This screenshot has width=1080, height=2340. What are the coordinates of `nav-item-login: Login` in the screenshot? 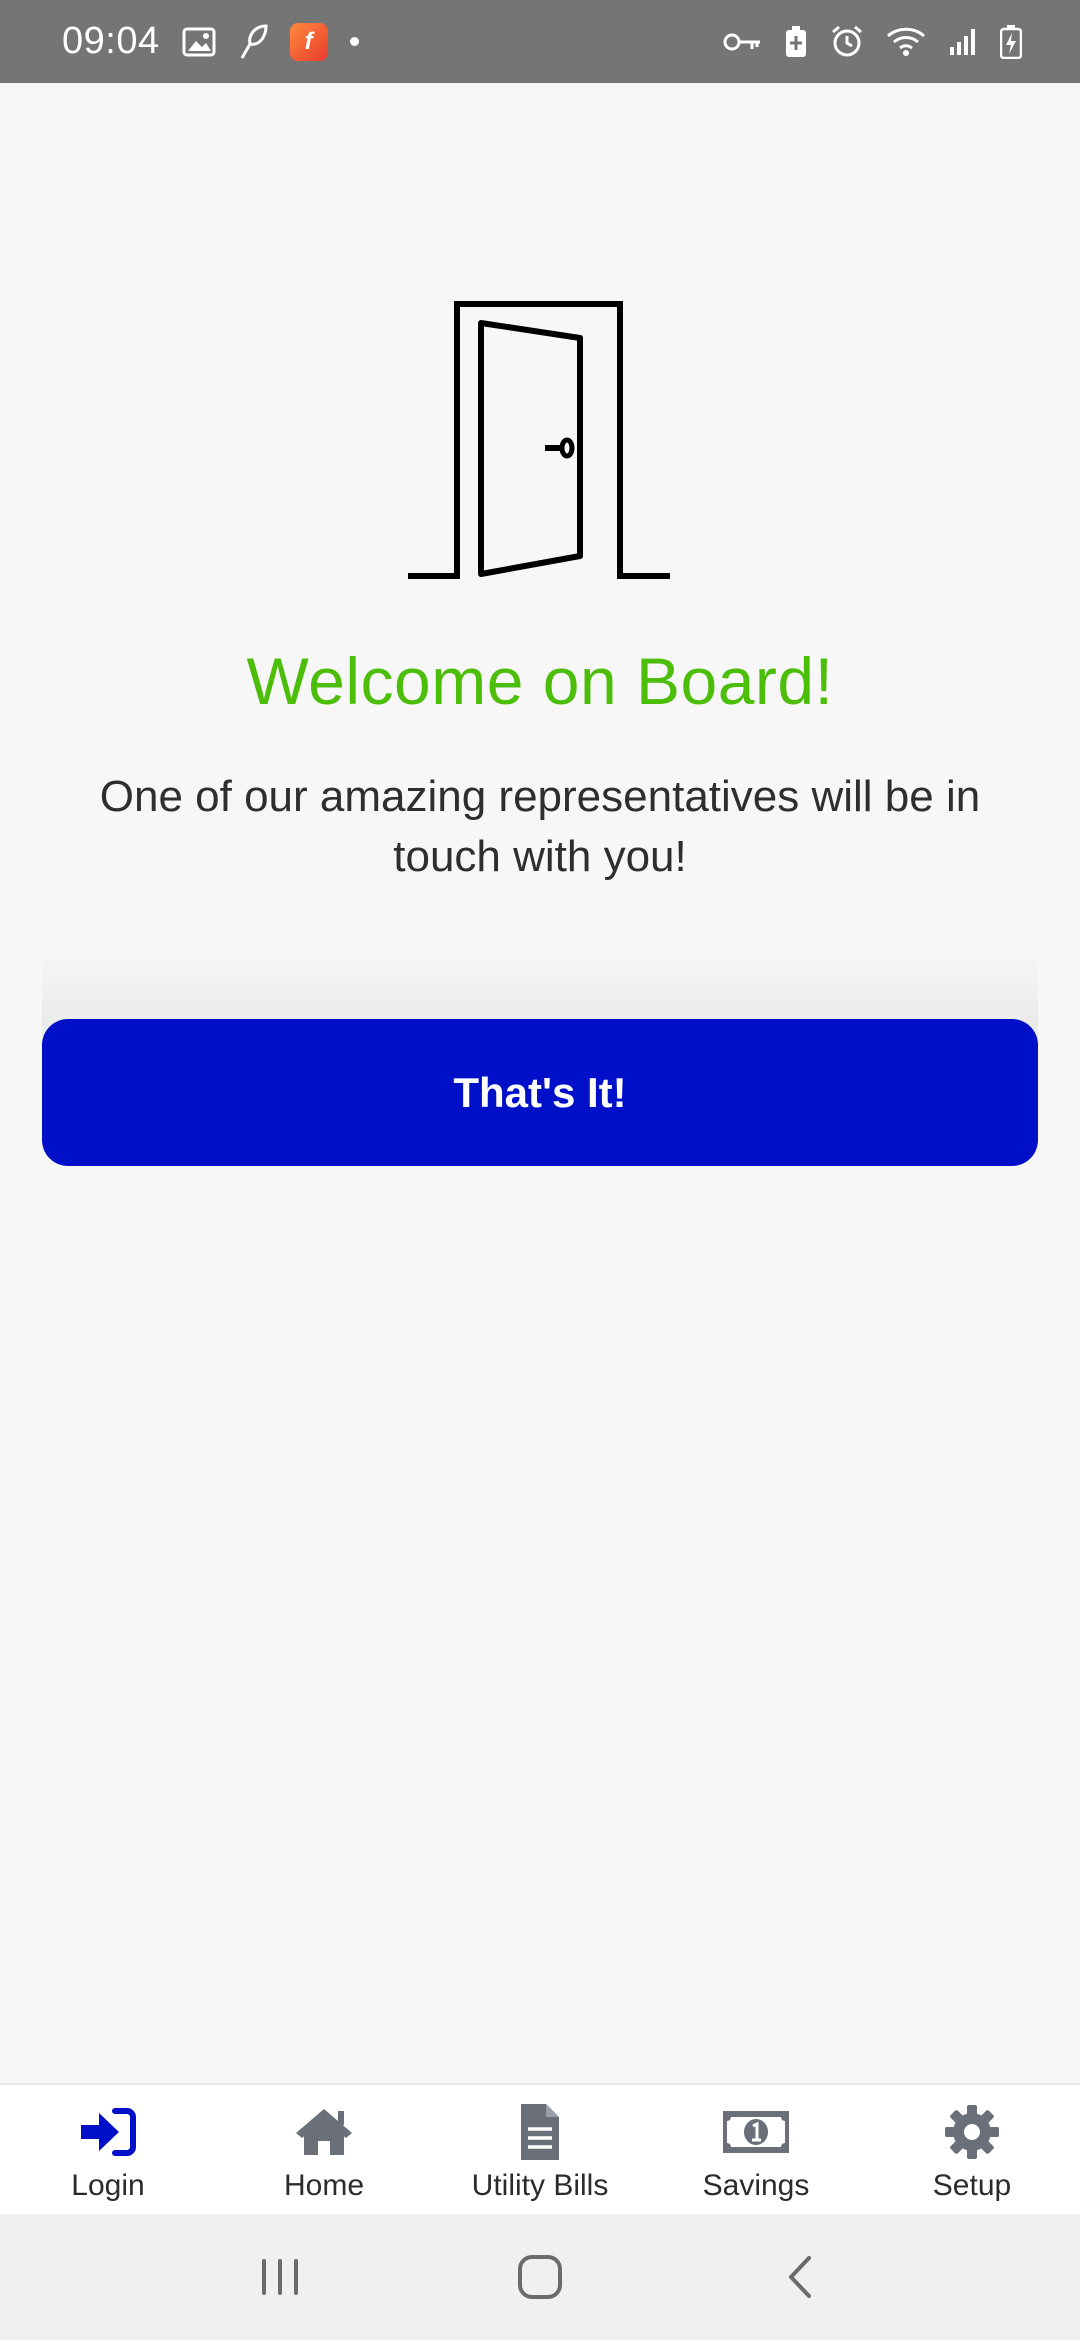 It's located at (108, 2149).